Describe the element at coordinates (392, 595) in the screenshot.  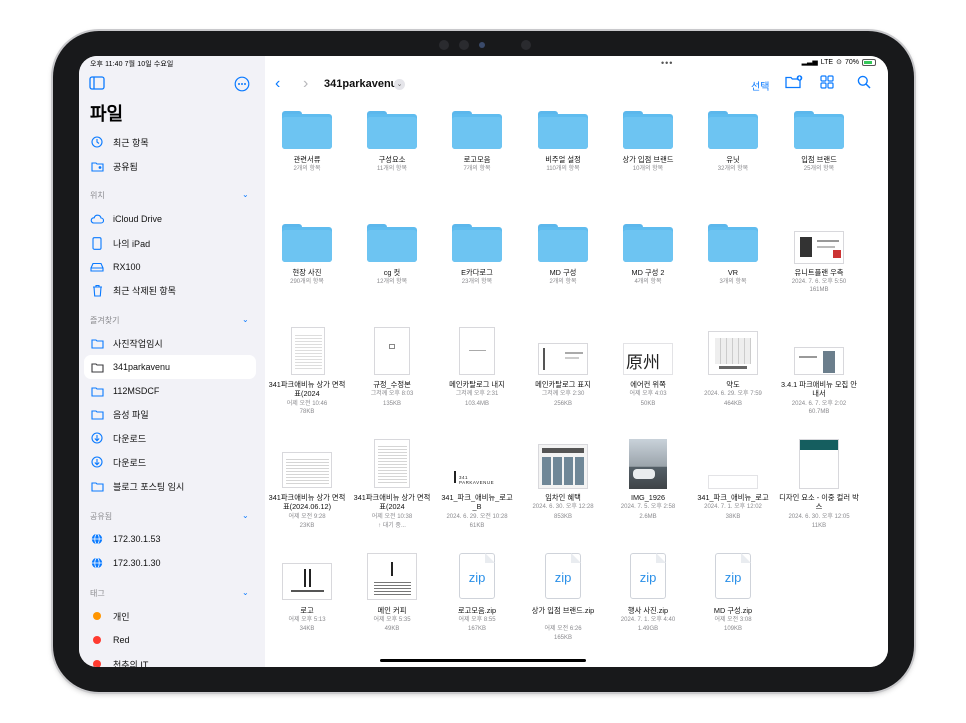
I see `file-item: 메인 커피 어제 오후 5:35 49KB` at that location.